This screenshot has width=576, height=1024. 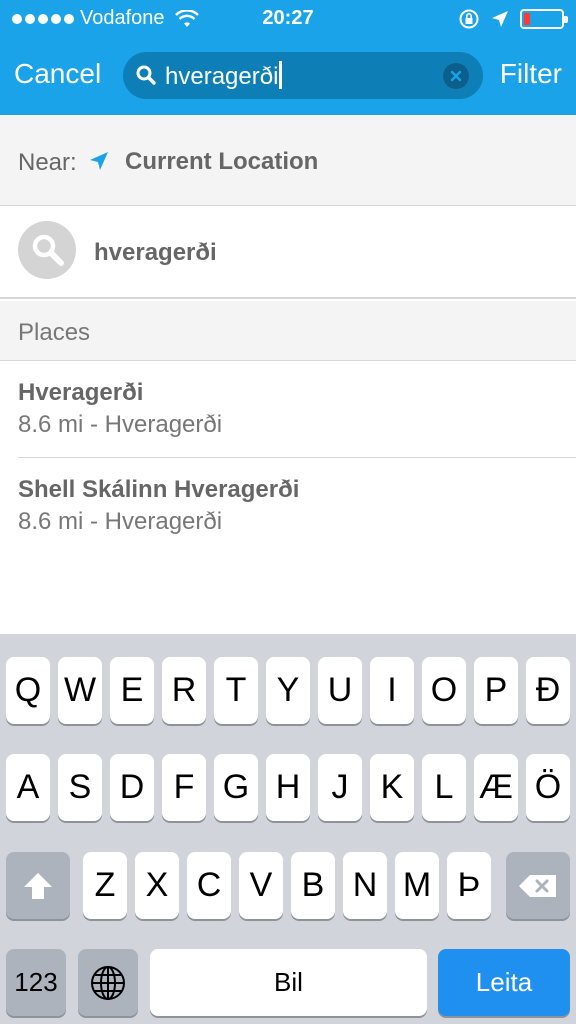 I want to click on clear-icon, so click(x=456, y=76).